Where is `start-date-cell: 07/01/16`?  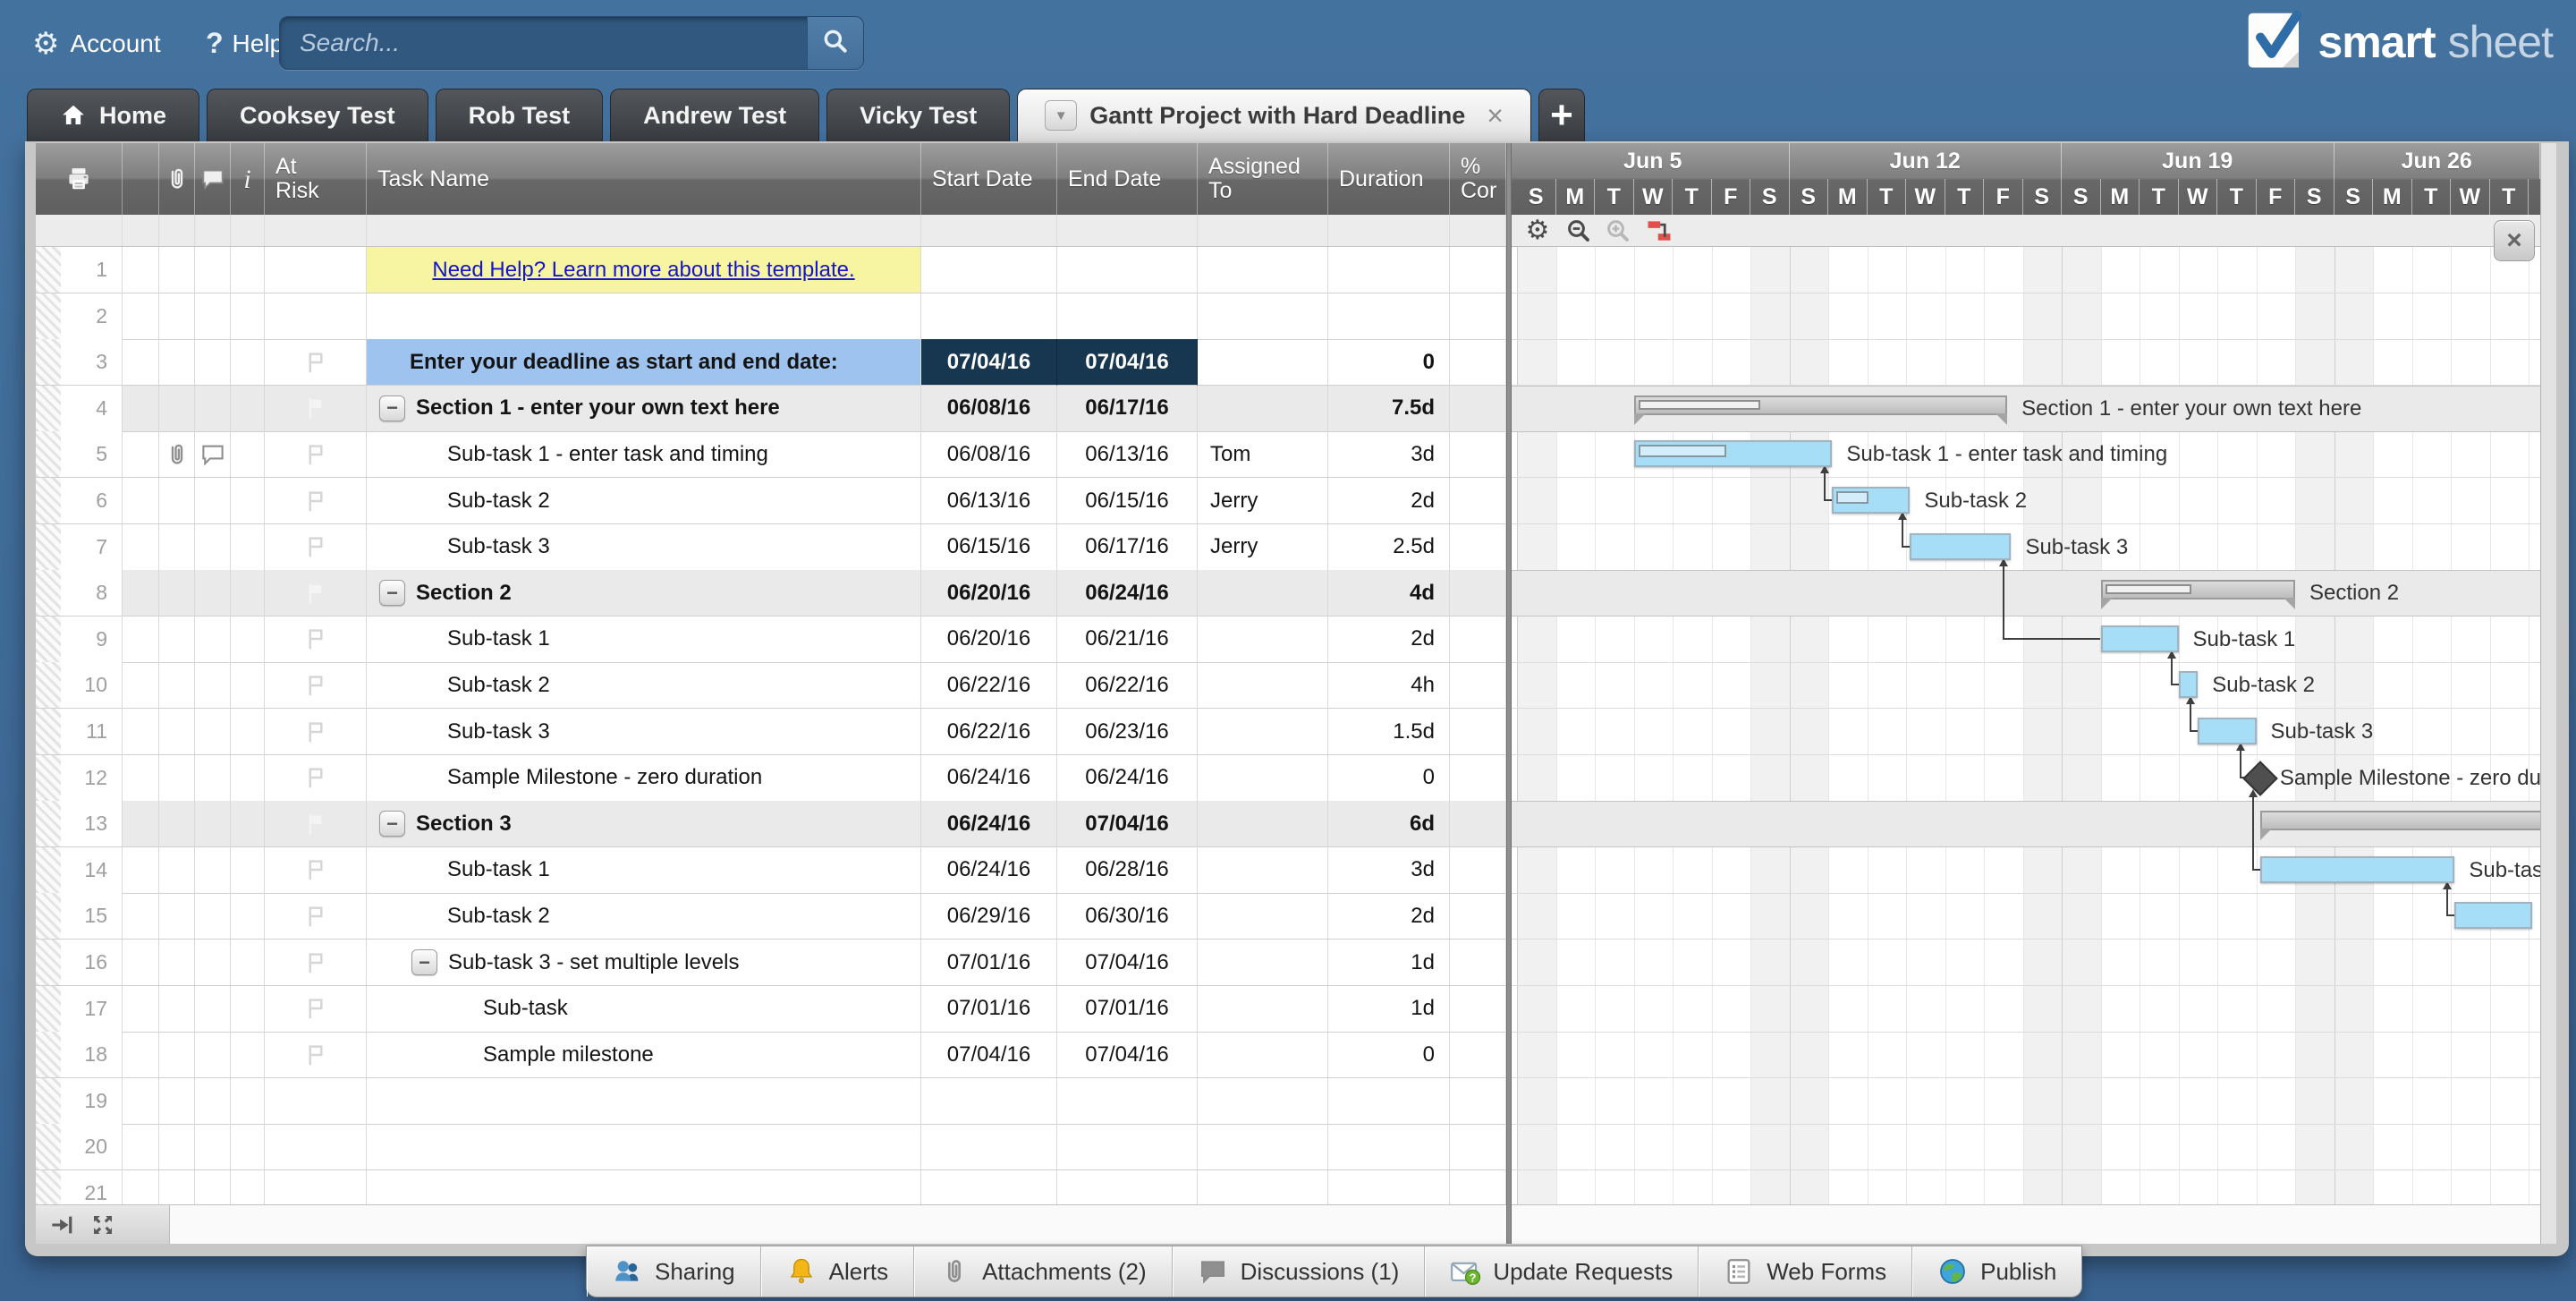
start-date-cell: 07/01/16 is located at coordinates (989, 1009).